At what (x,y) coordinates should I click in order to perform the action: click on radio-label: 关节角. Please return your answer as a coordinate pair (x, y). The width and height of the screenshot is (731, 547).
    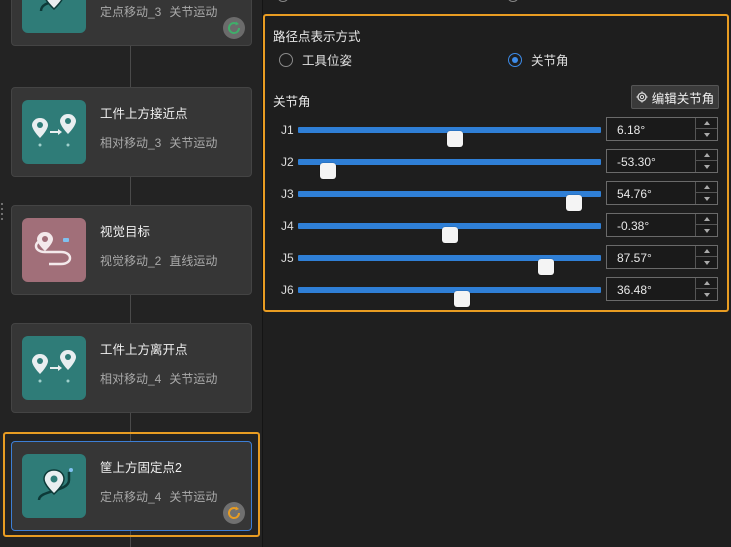
    Looking at the image, I should click on (550, 61).